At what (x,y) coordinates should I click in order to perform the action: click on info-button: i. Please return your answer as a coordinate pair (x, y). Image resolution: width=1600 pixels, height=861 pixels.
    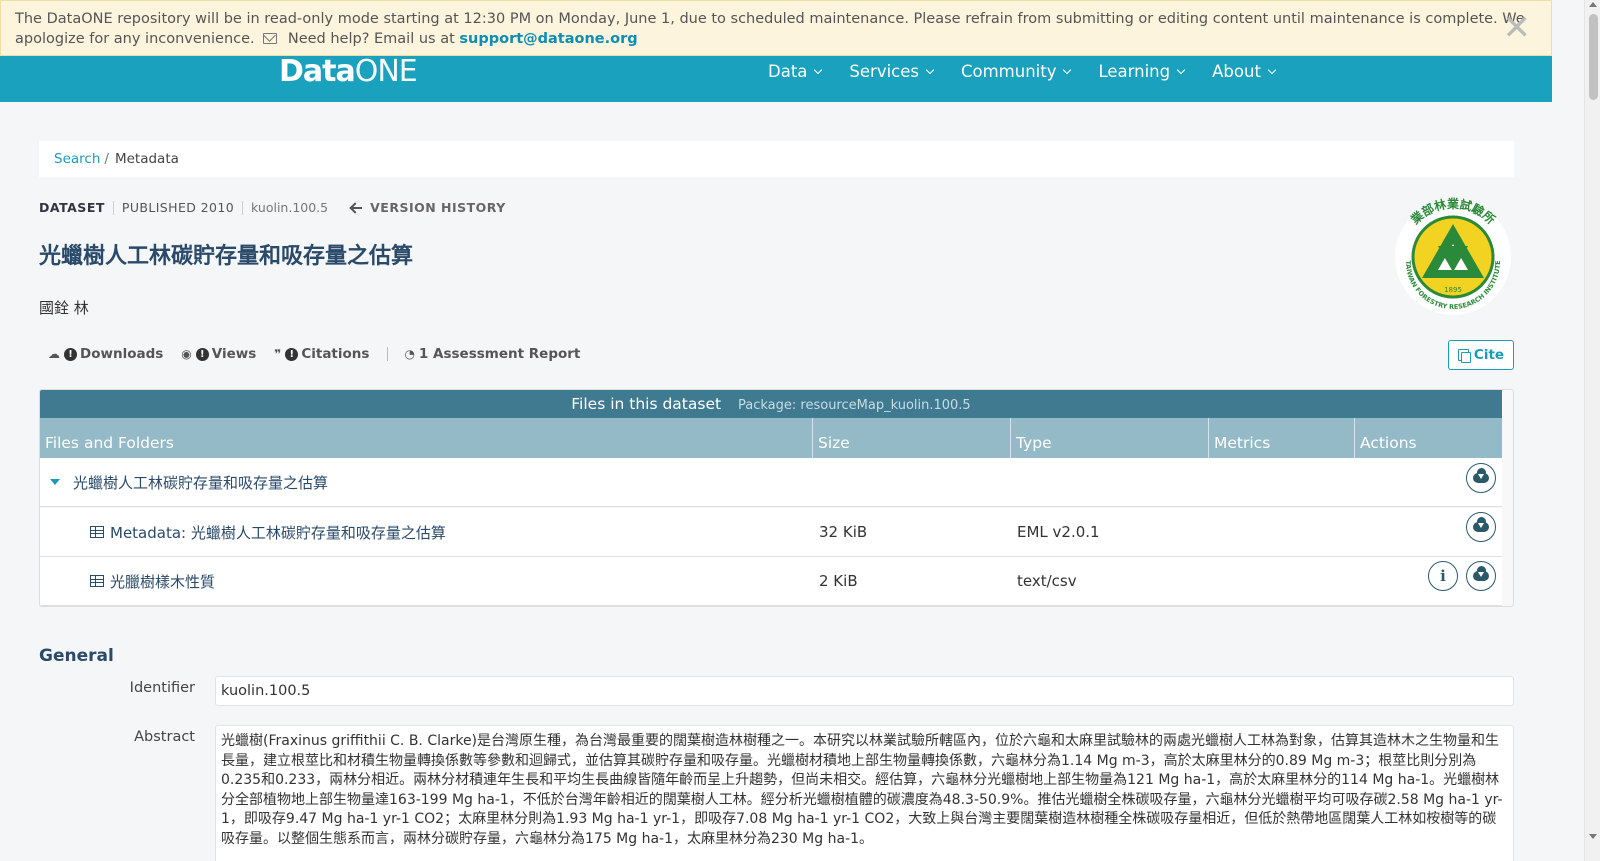
    Looking at the image, I should click on (1443, 576).